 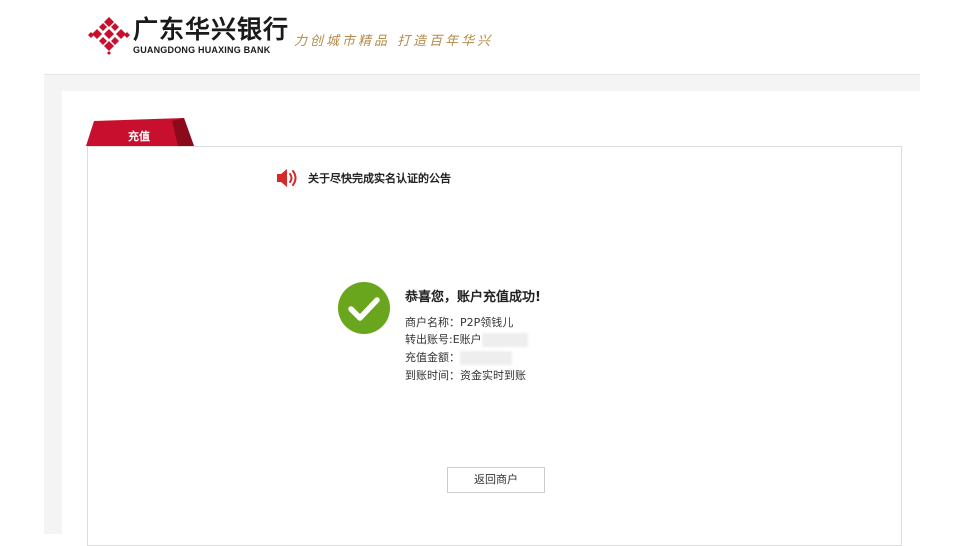 What do you see at coordinates (432, 357) in the screenshot?
I see `amount-label: 充值金额：` at bounding box center [432, 357].